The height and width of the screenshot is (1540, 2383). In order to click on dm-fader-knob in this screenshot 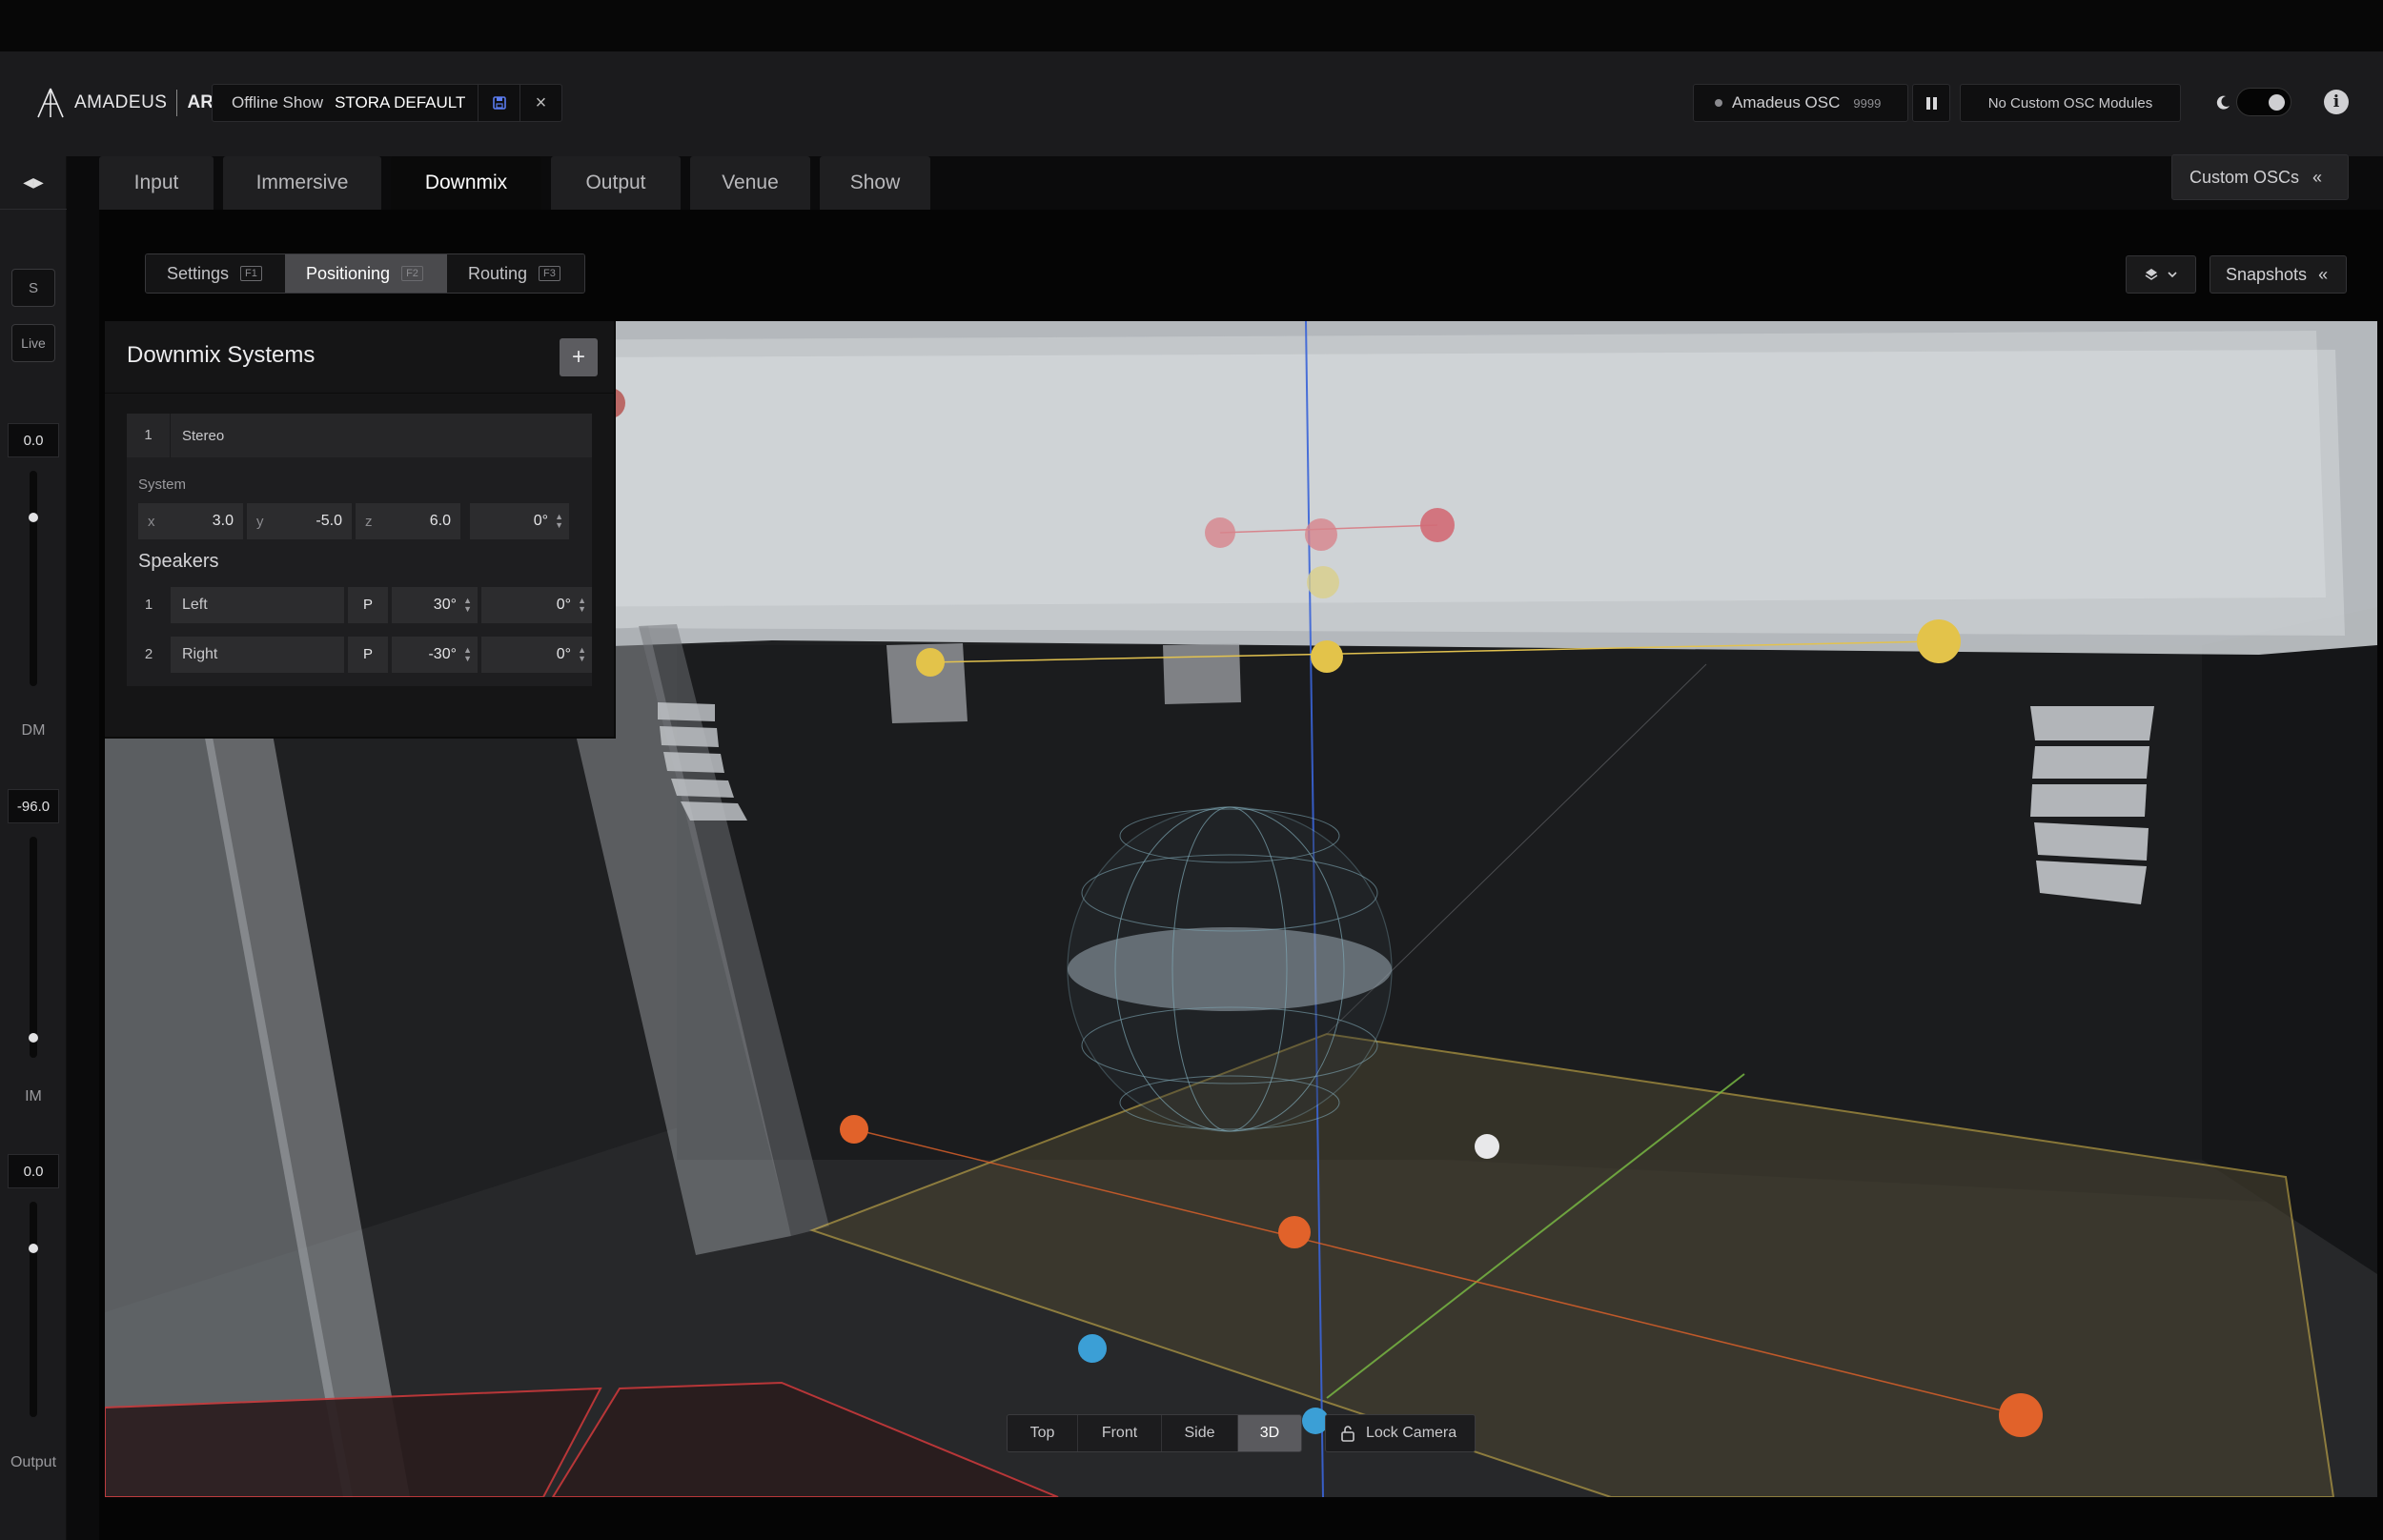, I will do `click(33, 517)`.